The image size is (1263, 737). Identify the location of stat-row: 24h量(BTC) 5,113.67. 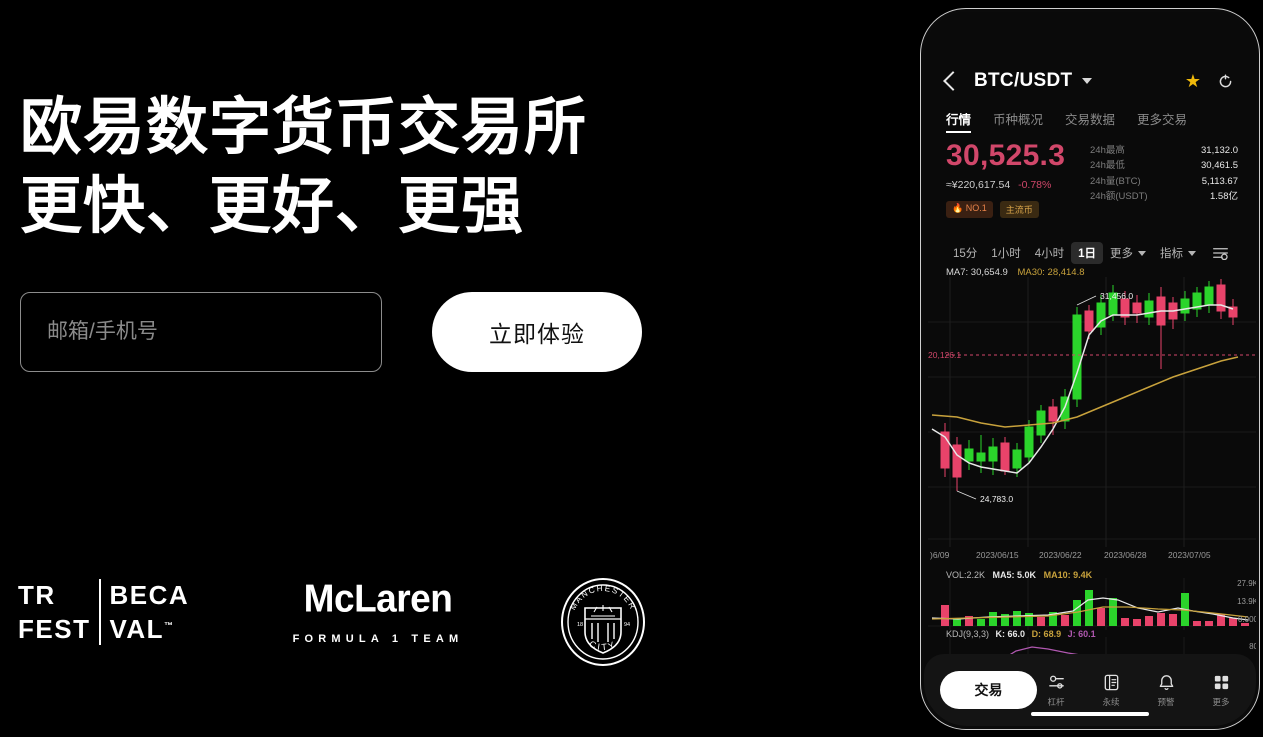
(1164, 181).